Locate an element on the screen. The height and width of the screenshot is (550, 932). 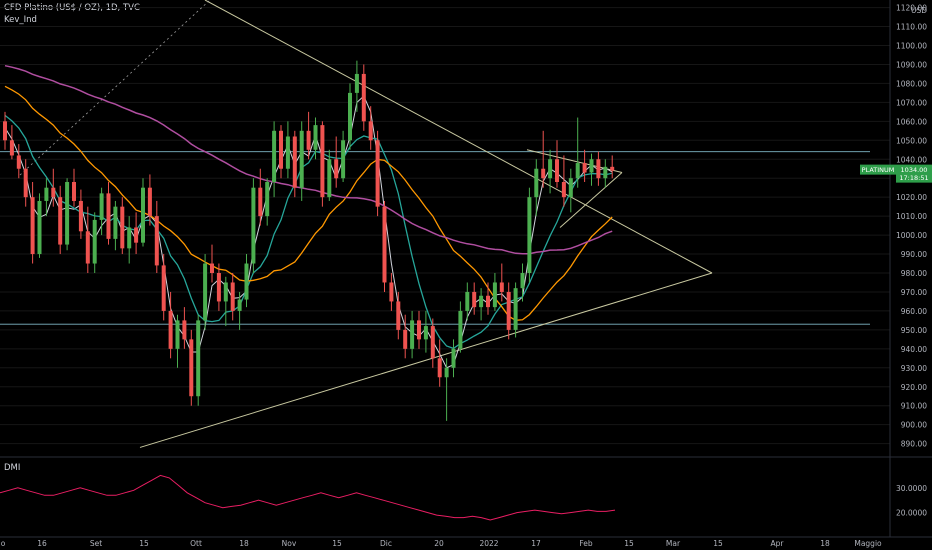
dmi-line is located at coordinates (308, 497).